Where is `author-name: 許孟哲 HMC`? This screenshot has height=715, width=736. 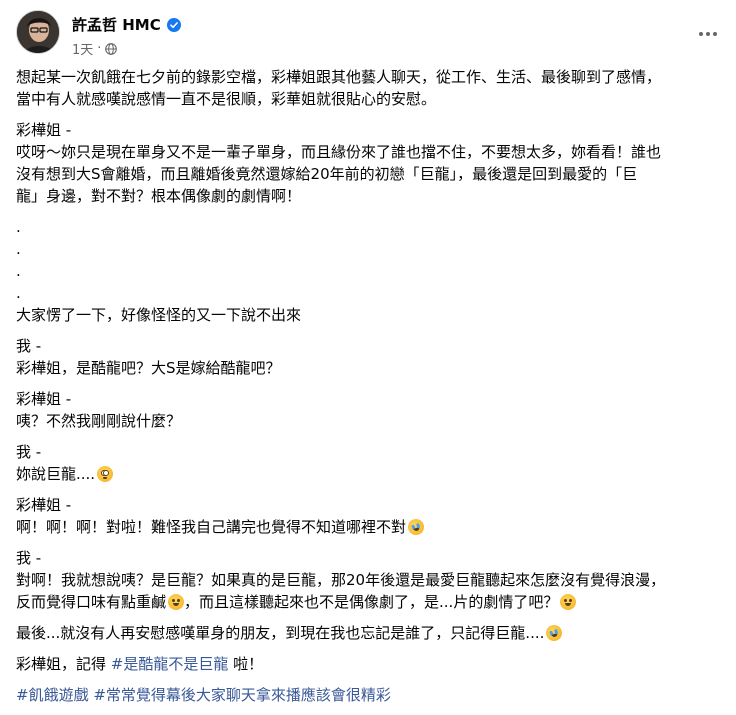 author-name: 許孟哲 HMC is located at coordinates (116, 24).